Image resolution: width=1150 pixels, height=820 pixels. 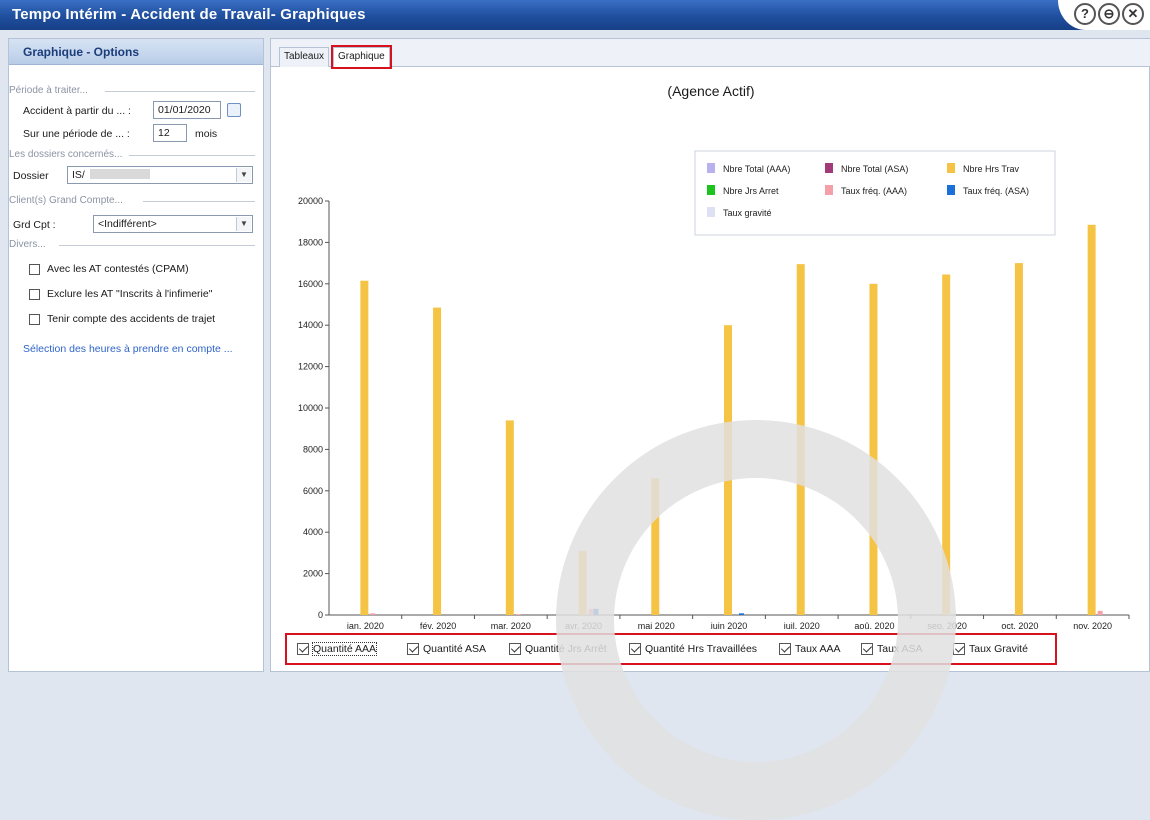 What do you see at coordinates (127, 224) in the screenshot?
I see `grdcpt-value: <Indifférent>` at bounding box center [127, 224].